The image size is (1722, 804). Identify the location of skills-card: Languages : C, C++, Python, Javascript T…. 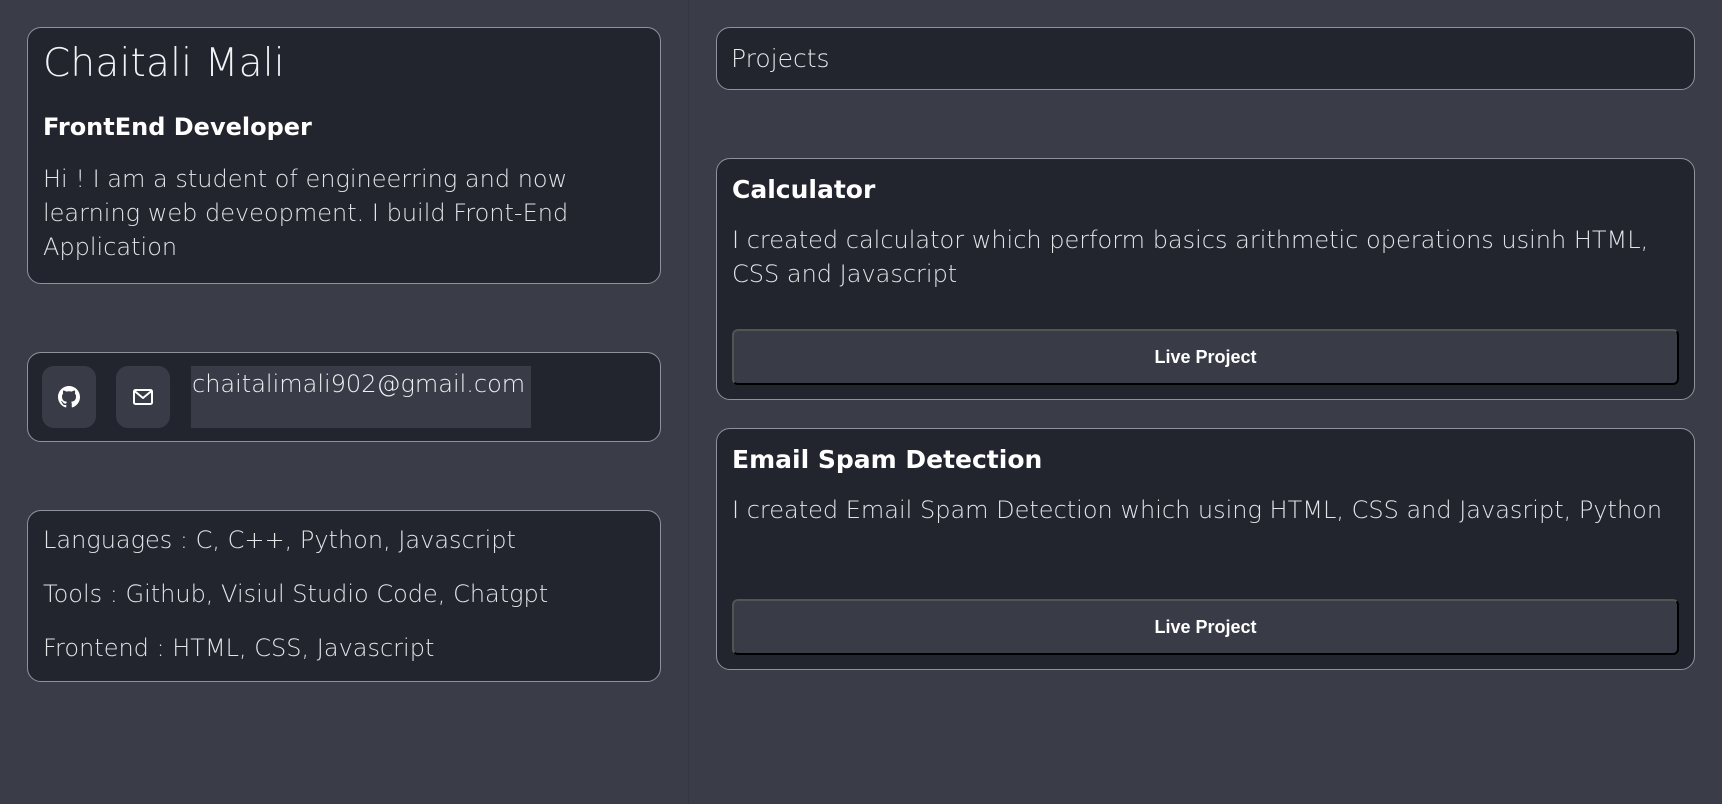
(344, 596).